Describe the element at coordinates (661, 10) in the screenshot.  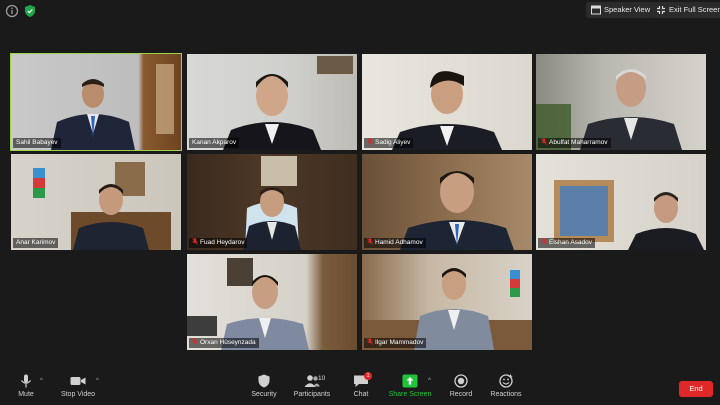
I see `exit-full-screen-icon` at that location.